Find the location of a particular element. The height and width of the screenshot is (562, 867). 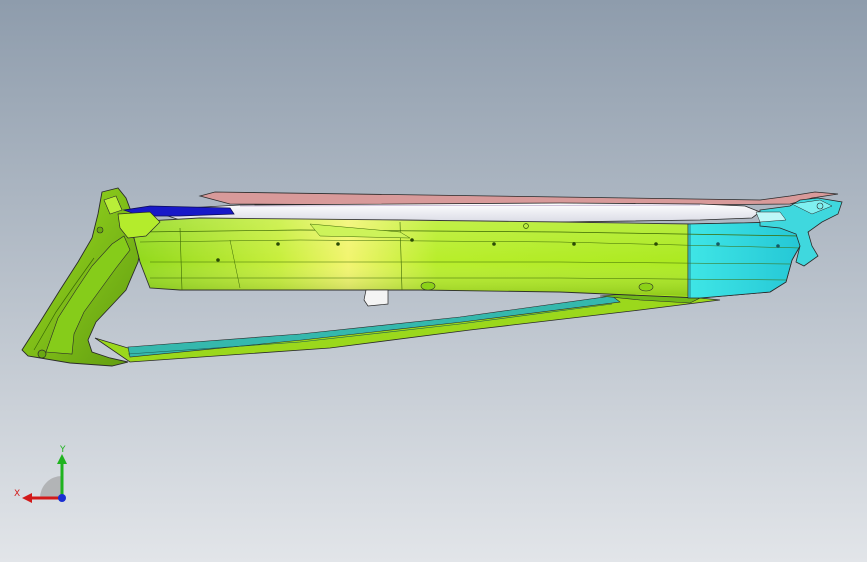

y-axis-label: Y is located at coordinates (62, 450).